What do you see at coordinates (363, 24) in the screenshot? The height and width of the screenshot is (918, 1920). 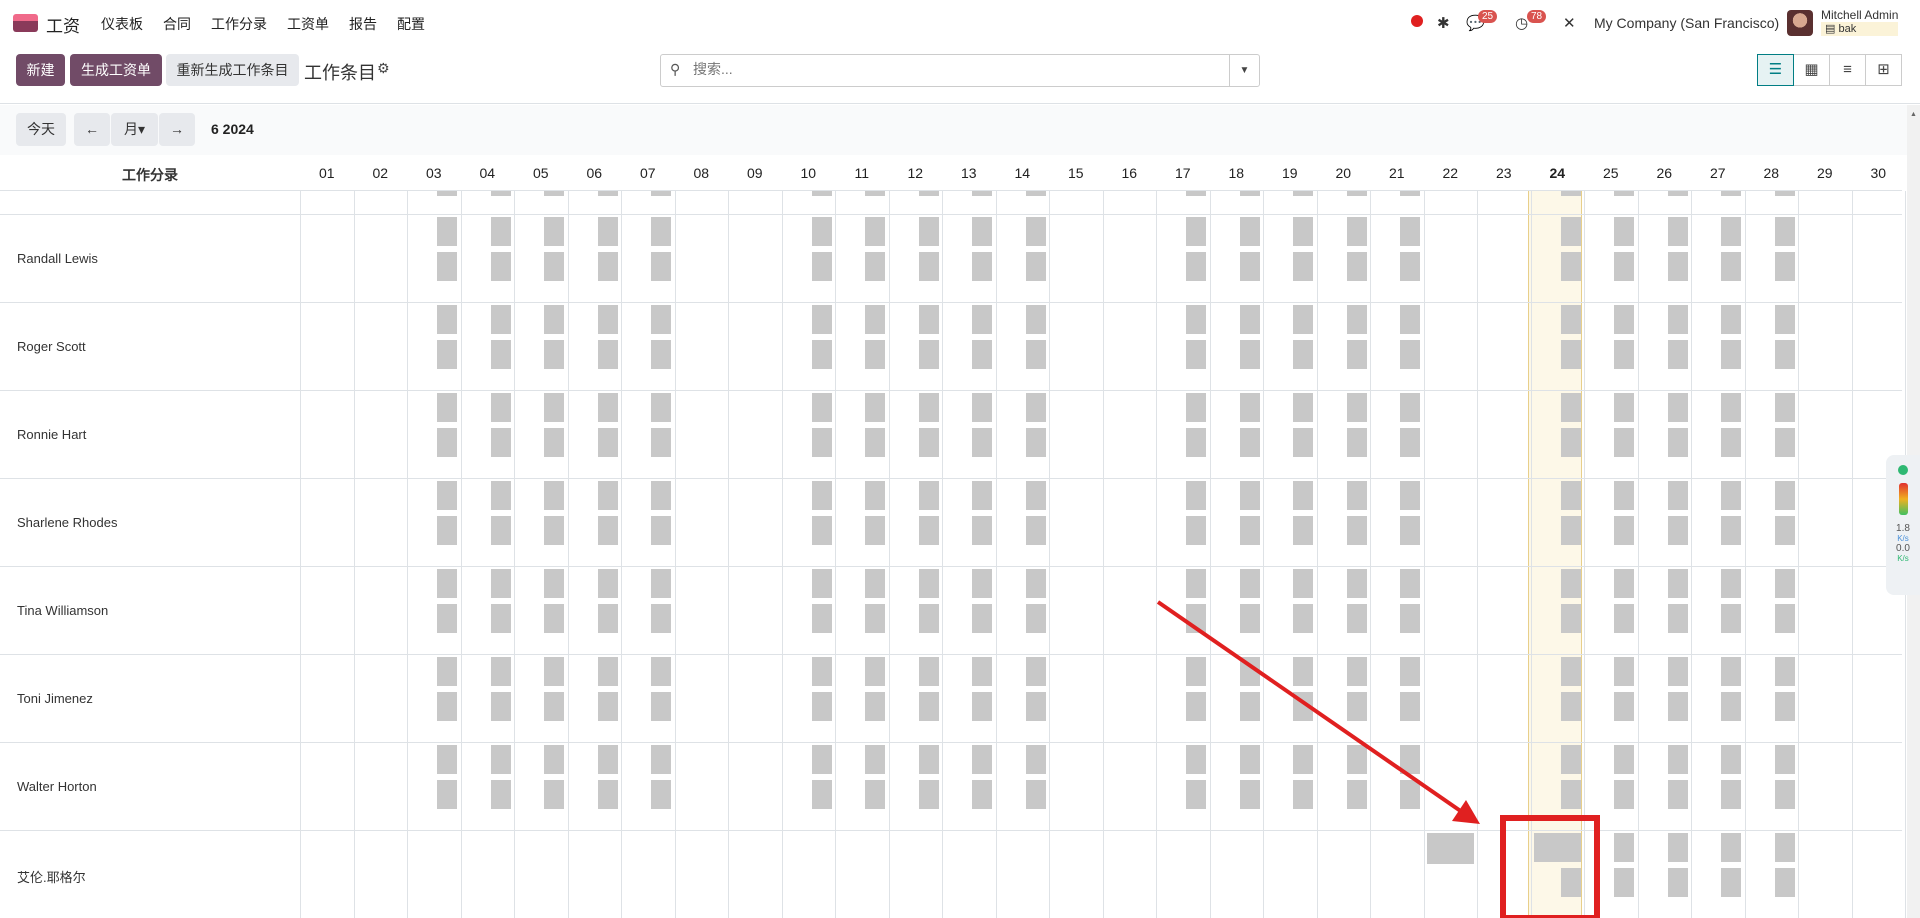 I see `menu-reporting: 报告` at bounding box center [363, 24].